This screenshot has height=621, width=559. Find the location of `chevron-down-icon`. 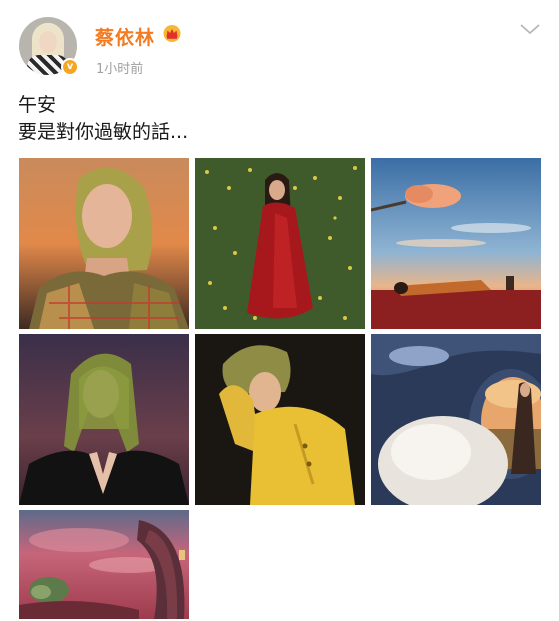

chevron-down-icon is located at coordinates (530, 29).